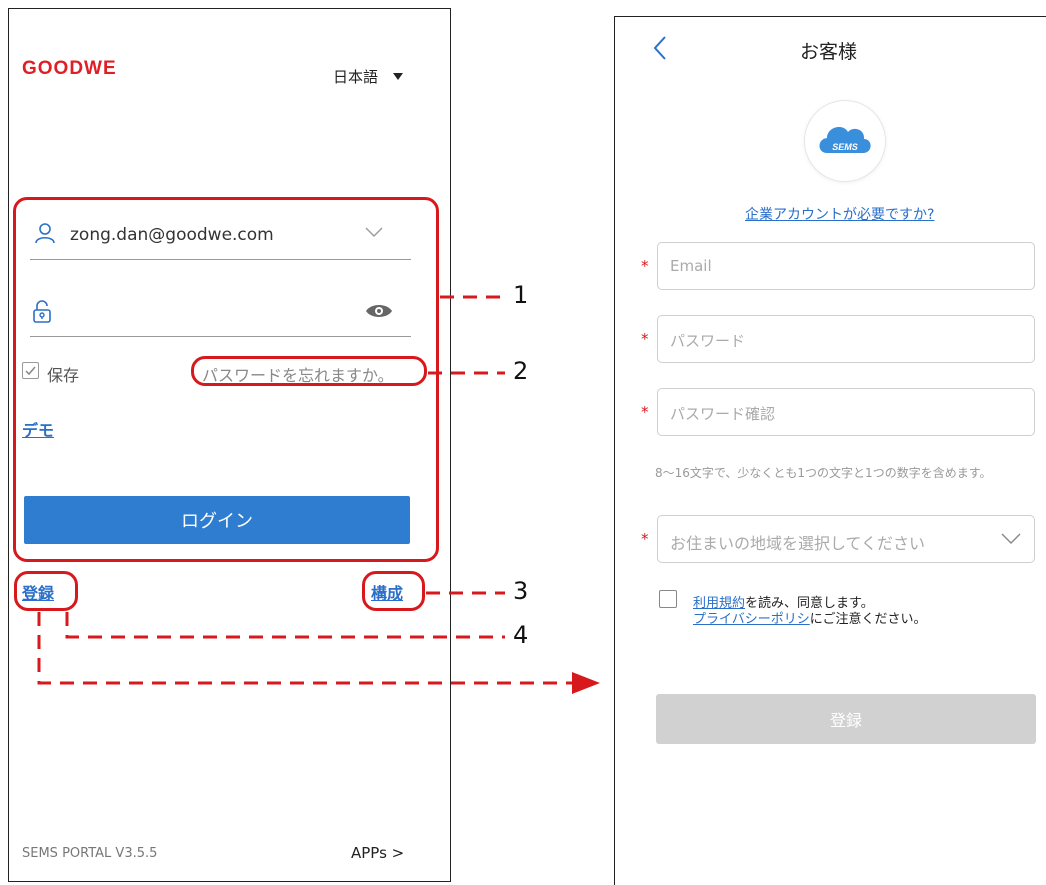 The image size is (1046, 885). Describe the element at coordinates (521, 295) in the screenshot. I see `annotation-label-1: 1` at that location.